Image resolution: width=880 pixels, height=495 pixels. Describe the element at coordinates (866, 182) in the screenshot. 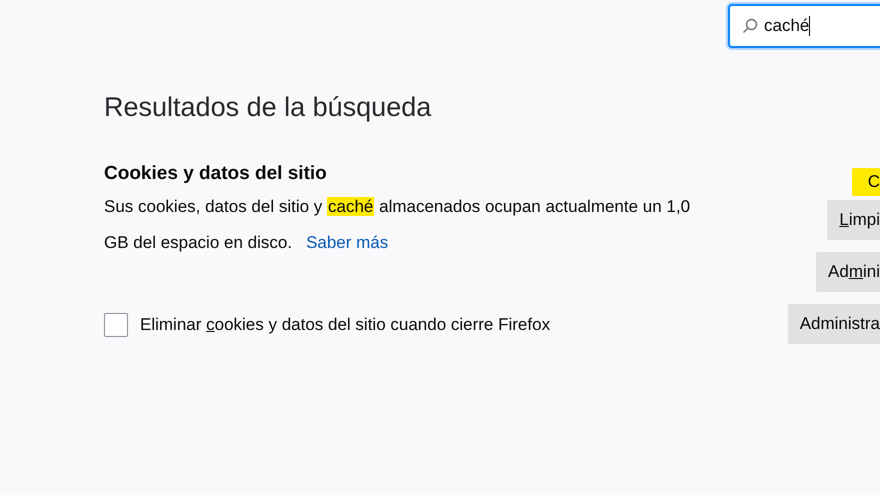

I see `search-match-button: C` at that location.